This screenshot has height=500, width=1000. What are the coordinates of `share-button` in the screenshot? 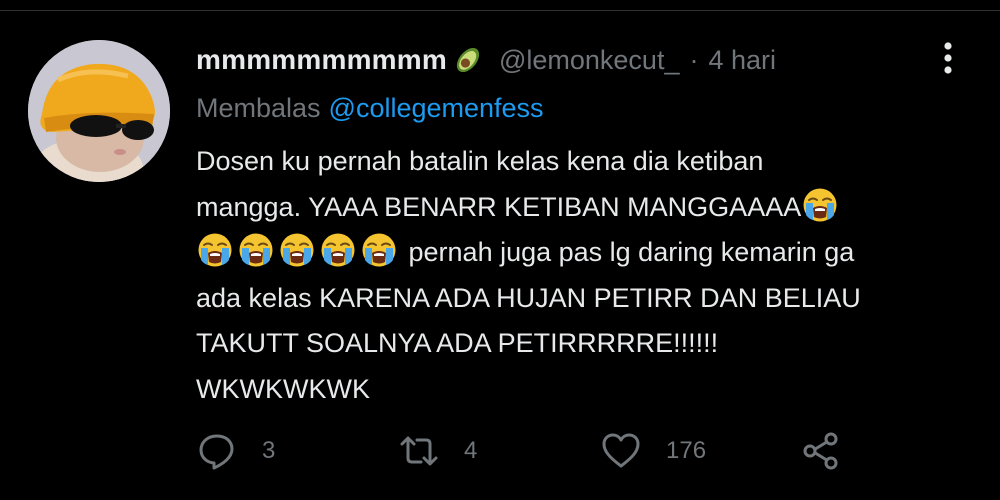 It's located at (821, 451).